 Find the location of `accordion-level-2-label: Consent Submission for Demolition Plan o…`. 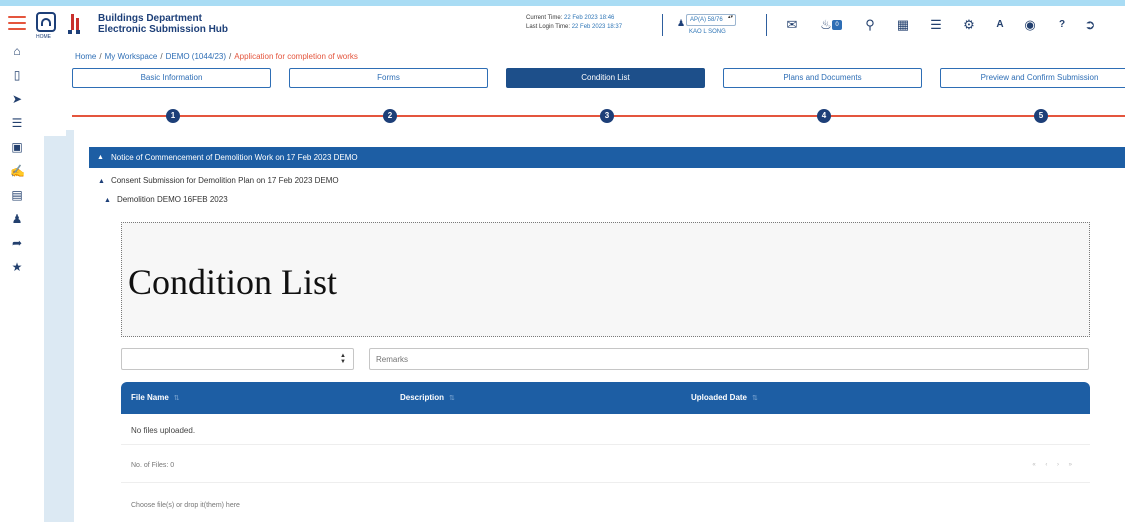

accordion-level-2-label: Consent Submission for Demolition Plan o… is located at coordinates (224, 180).